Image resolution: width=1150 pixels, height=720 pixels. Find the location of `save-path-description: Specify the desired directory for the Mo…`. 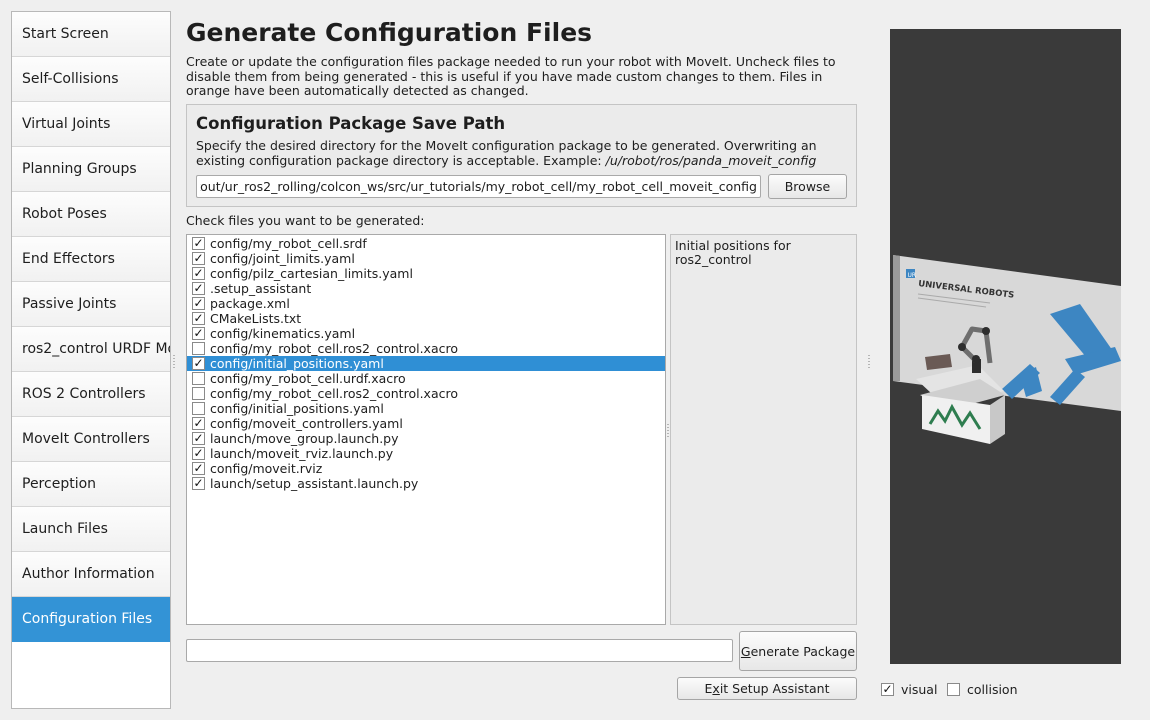

save-path-description: Specify the desired directory for the Mo… is located at coordinates (523, 153).